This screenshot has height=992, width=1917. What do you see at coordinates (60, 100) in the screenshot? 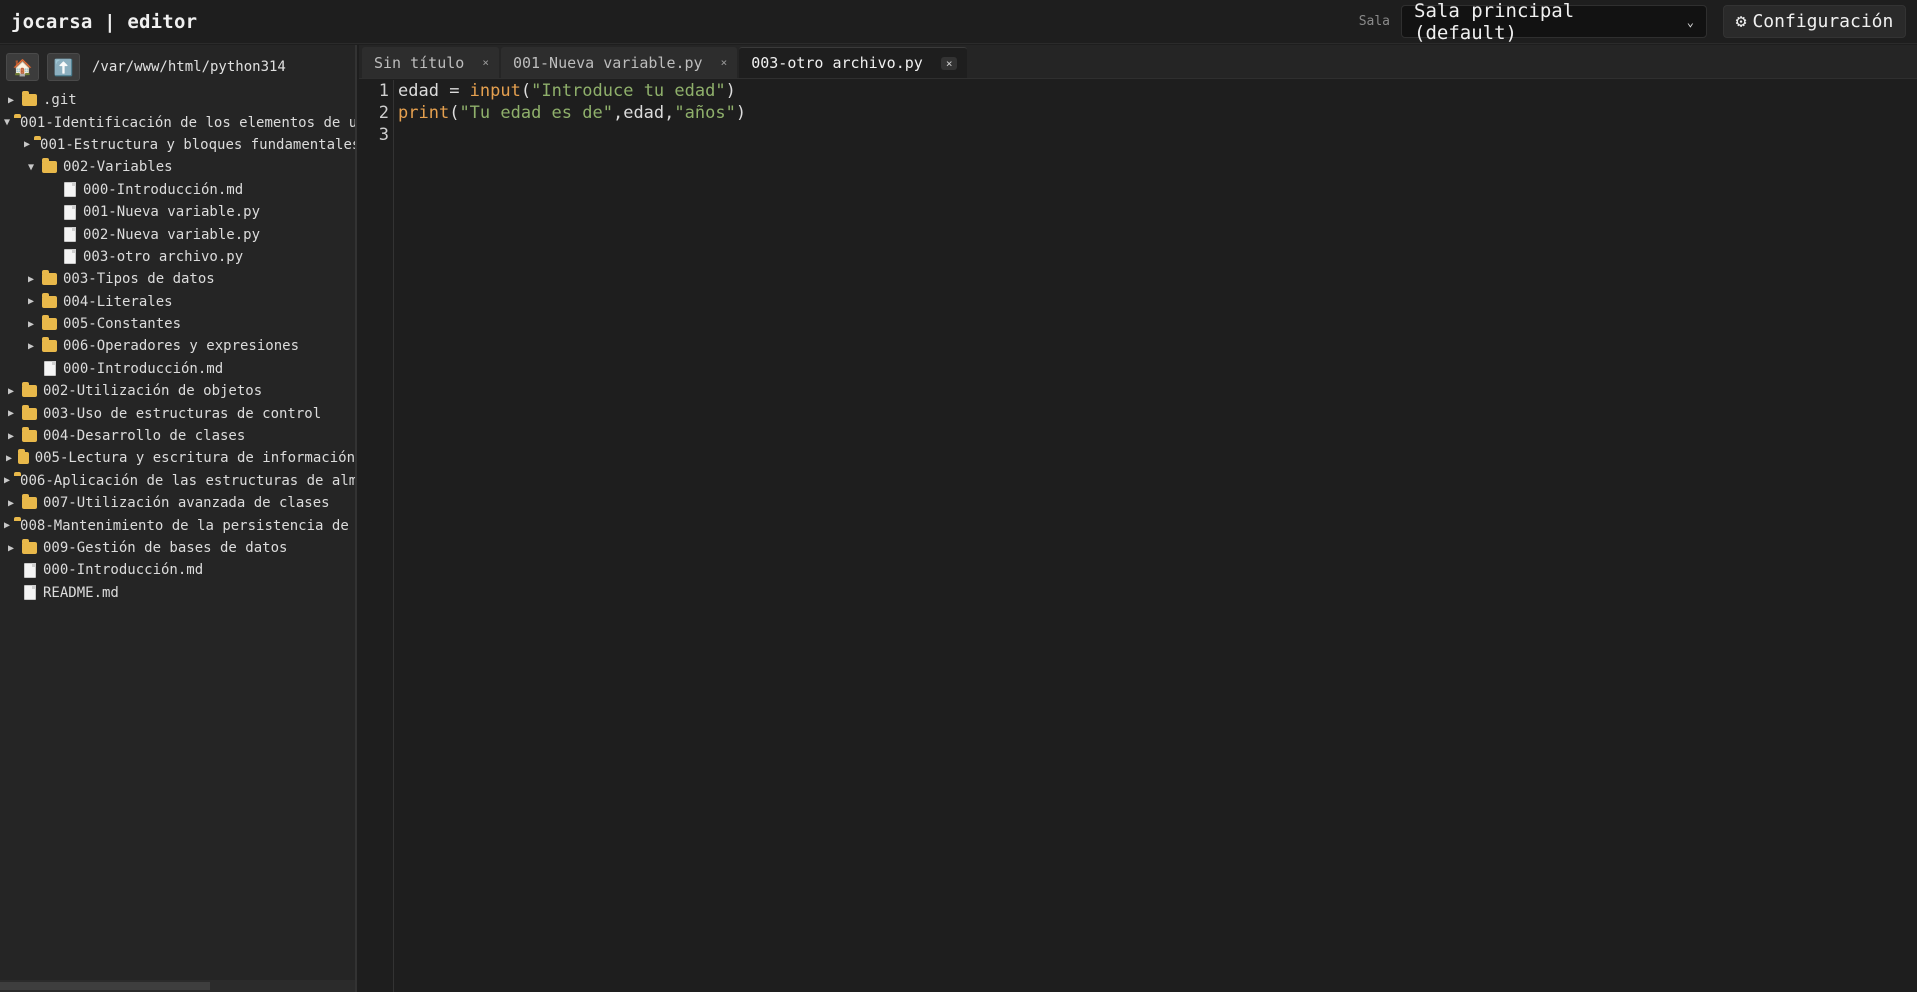
I see `tree-item-label: .git` at bounding box center [60, 100].